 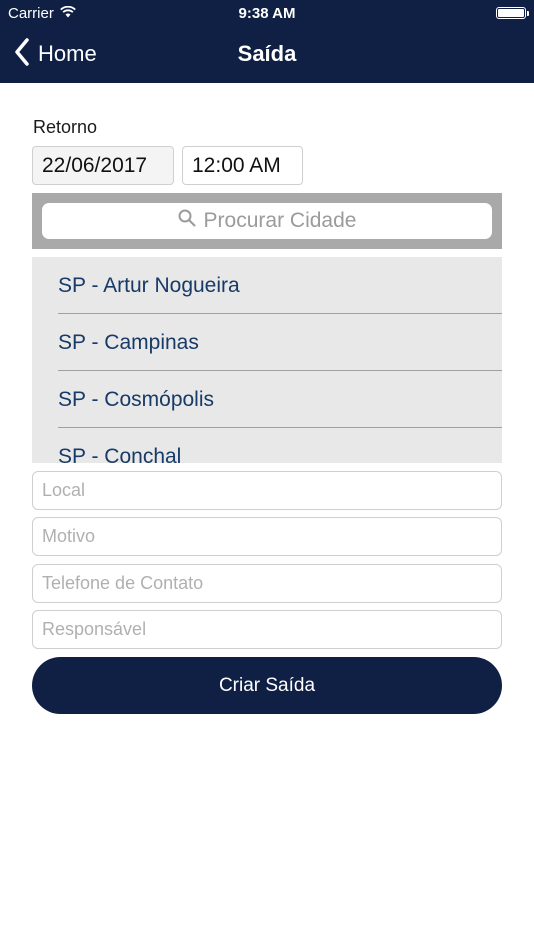 I want to click on telefone-field: Telefone de Contato, so click(x=267, y=583).